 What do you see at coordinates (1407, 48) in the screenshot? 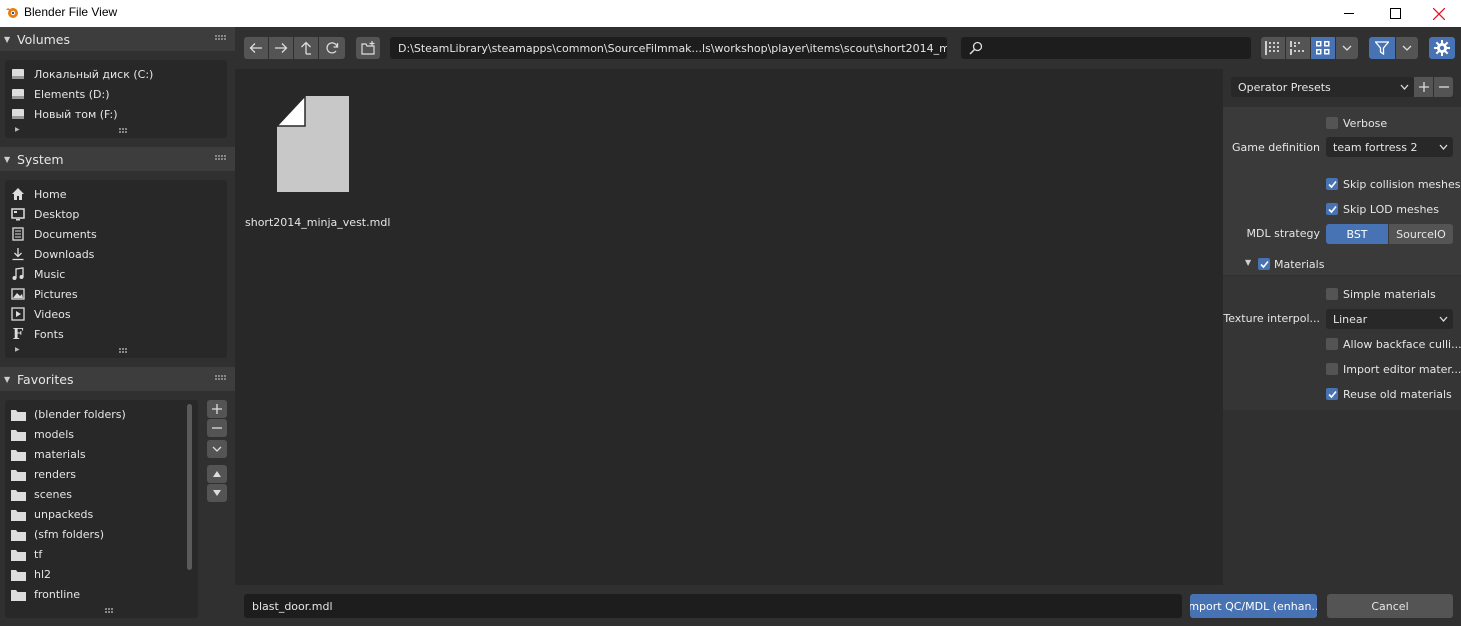
I see `filter-settings-dropdown` at bounding box center [1407, 48].